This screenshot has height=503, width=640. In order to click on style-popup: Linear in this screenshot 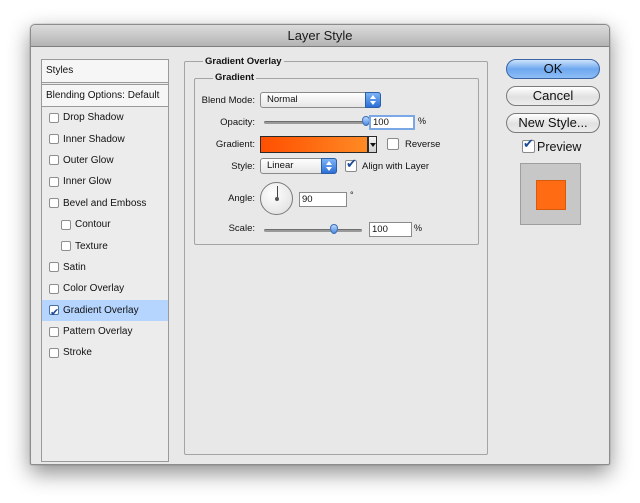, I will do `click(298, 166)`.